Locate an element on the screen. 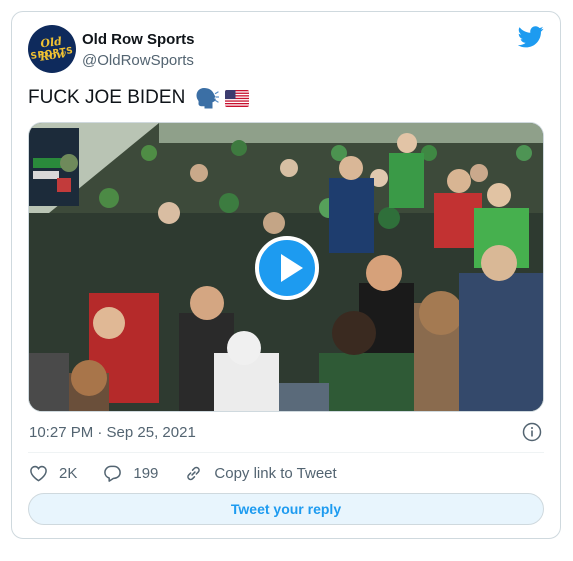 The image size is (573, 561). tweet-reply-button: Tweet your reply is located at coordinates (286, 509).